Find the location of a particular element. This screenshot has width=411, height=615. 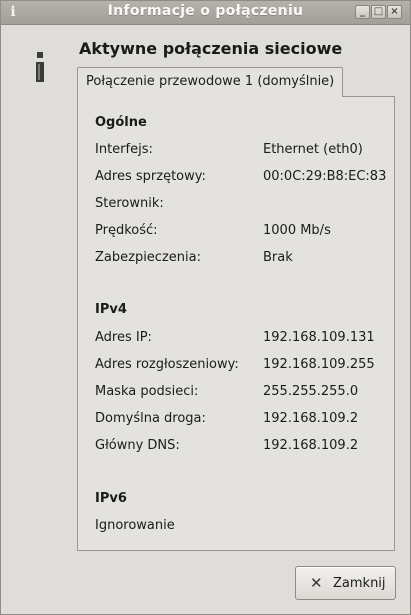

window-title: Informacje o połączeniu is located at coordinates (205, 11).